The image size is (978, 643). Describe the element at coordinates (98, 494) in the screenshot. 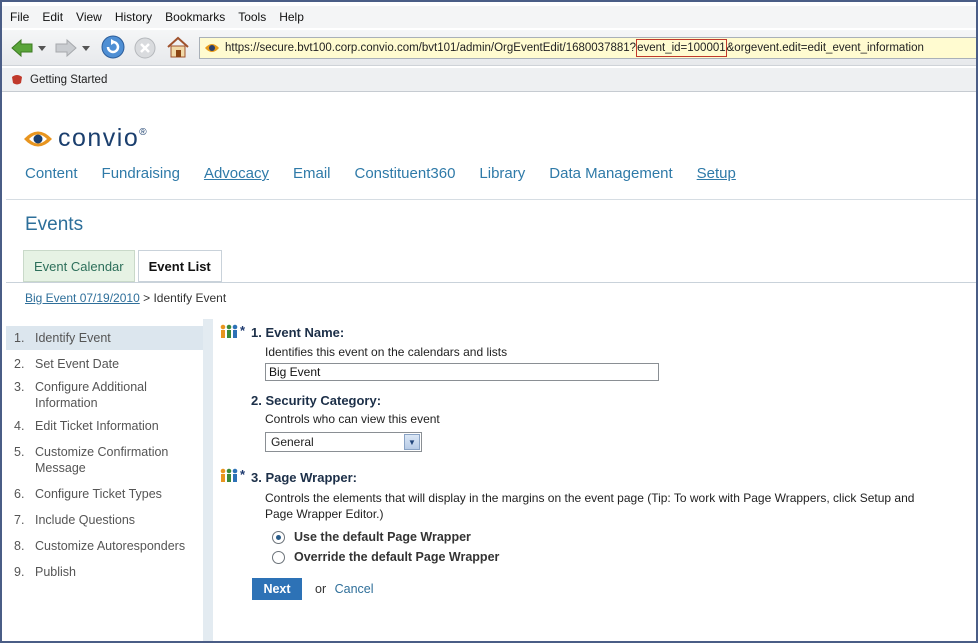

I see `step-label: Configure Ticket Types` at that location.